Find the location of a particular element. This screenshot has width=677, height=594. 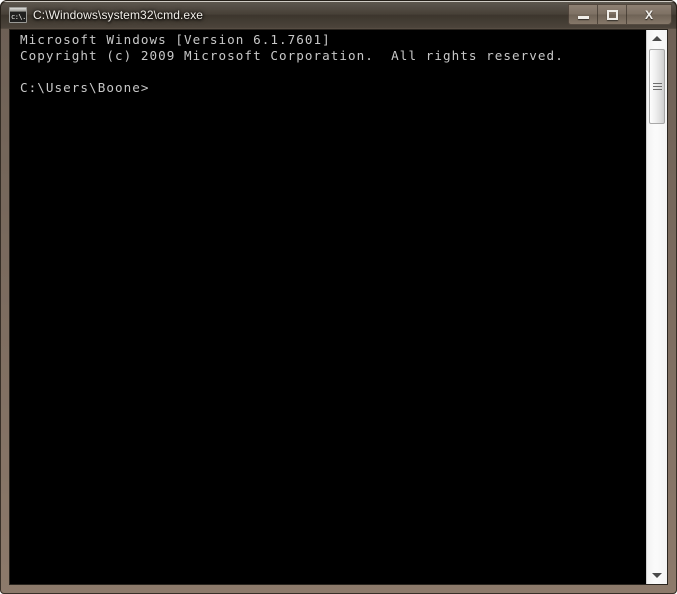

icon-prompt-text: c:\. is located at coordinates (18, 17).